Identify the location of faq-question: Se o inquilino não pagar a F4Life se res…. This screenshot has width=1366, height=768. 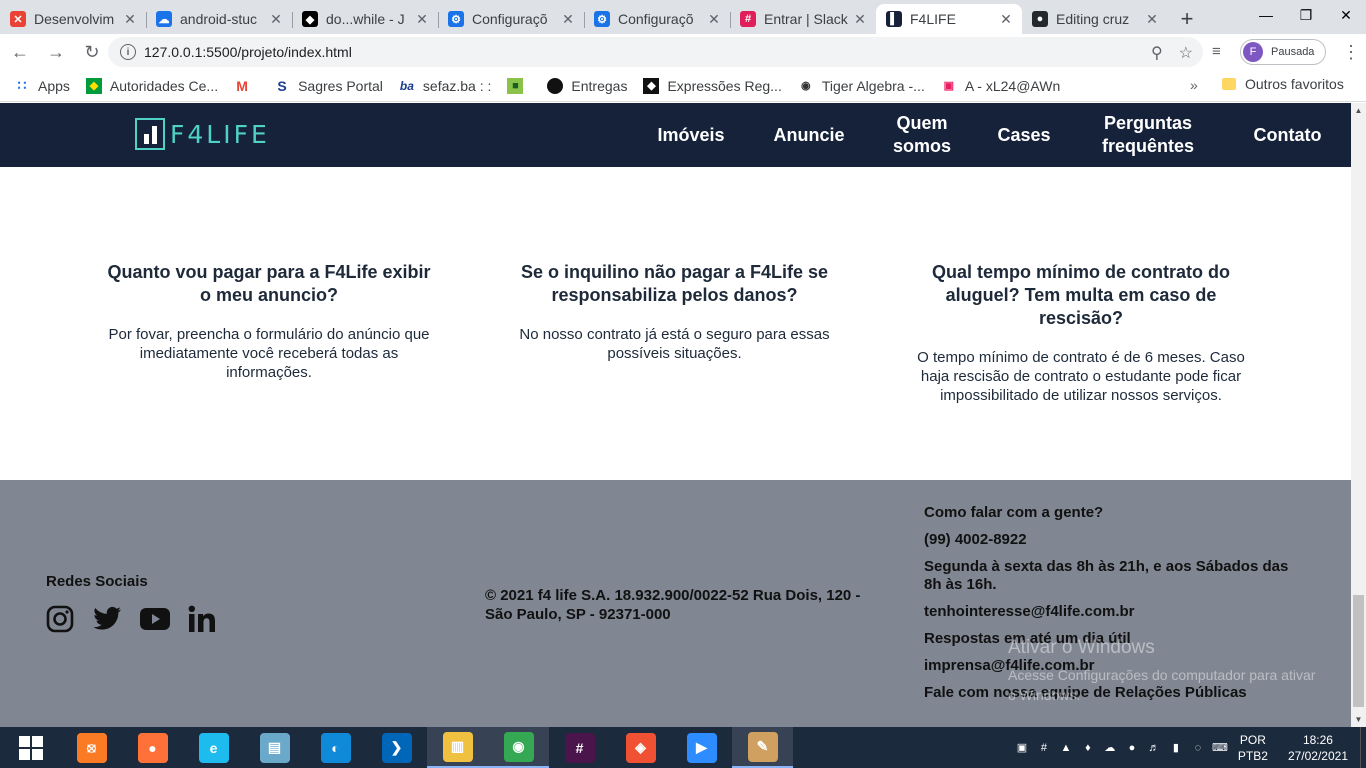
(674, 283).